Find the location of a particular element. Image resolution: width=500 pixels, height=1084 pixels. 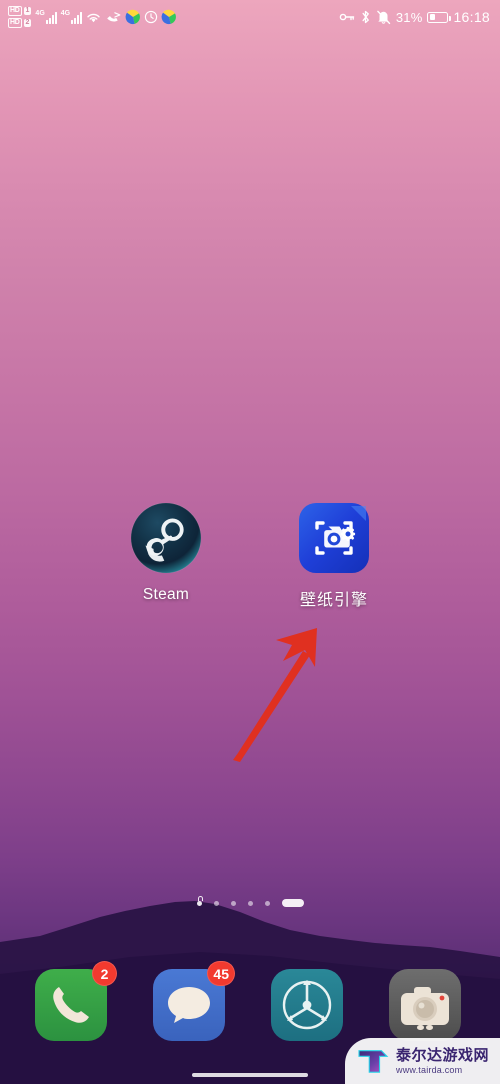

app-label-steam: Steam is located at coordinates (166, 594).